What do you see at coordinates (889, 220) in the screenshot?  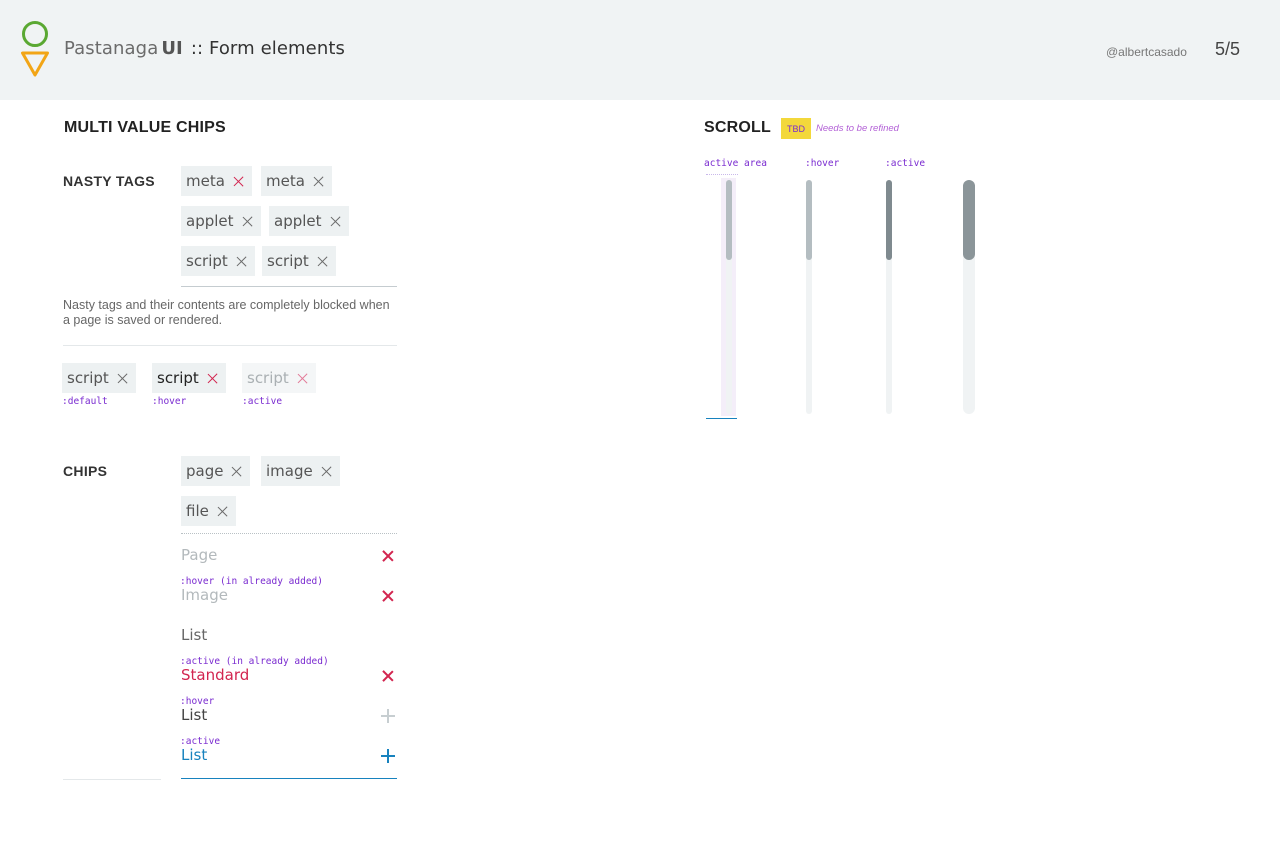 I see `scrollbar-thumb-active` at bounding box center [889, 220].